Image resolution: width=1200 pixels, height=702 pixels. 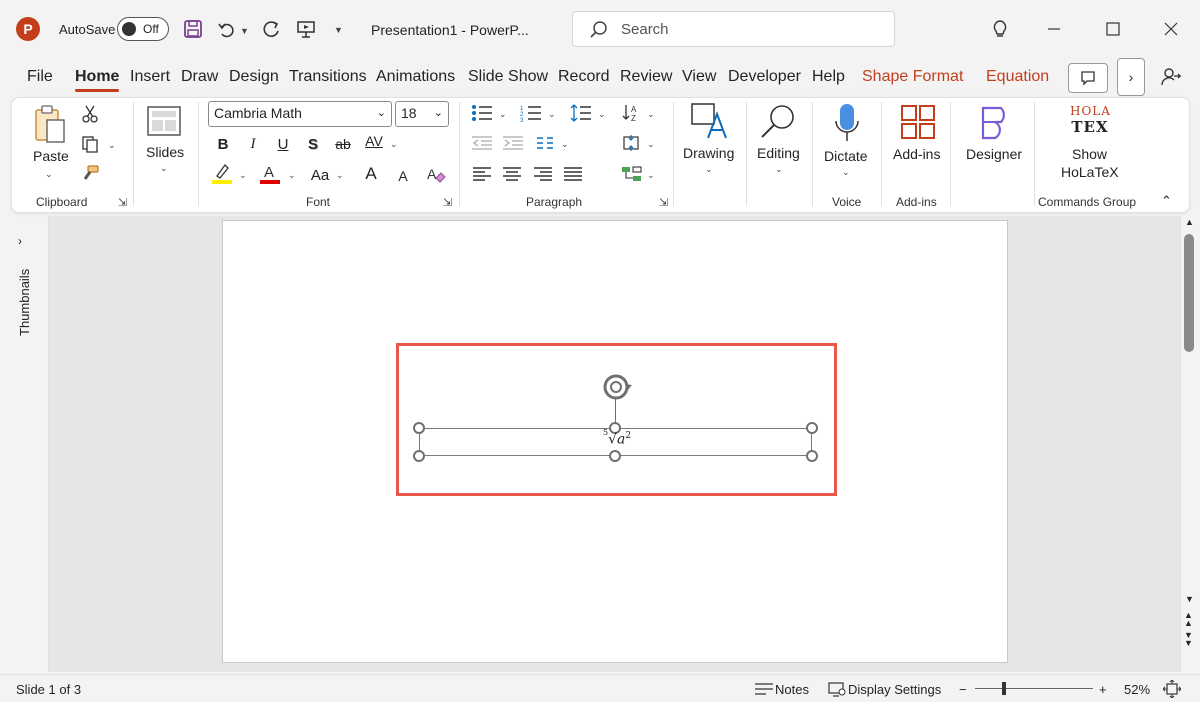 What do you see at coordinates (837, 691) in the screenshot?
I see `display-settings-icon` at bounding box center [837, 691].